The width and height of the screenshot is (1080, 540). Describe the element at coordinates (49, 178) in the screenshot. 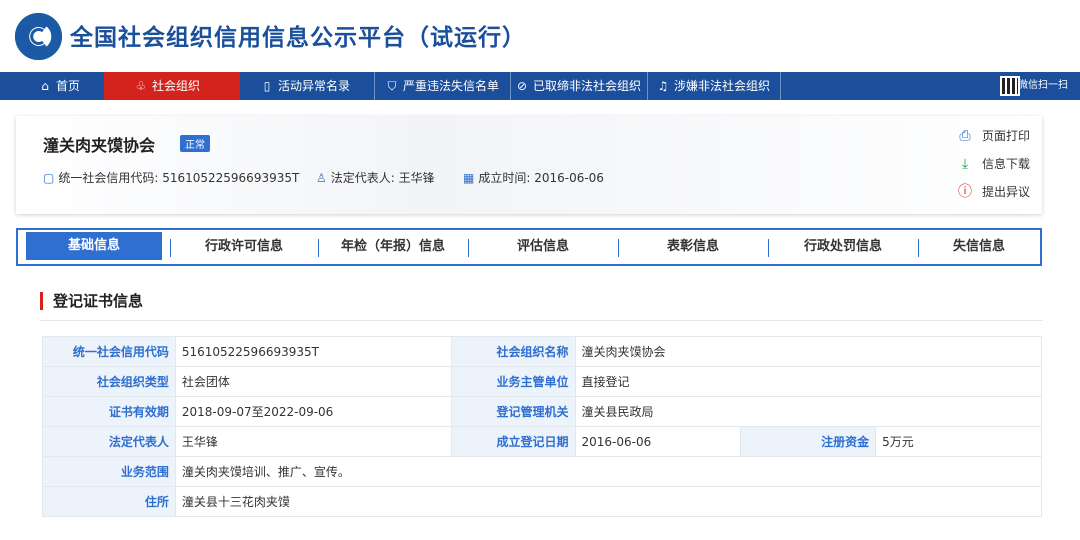

I see `book-icon: ▢` at that location.